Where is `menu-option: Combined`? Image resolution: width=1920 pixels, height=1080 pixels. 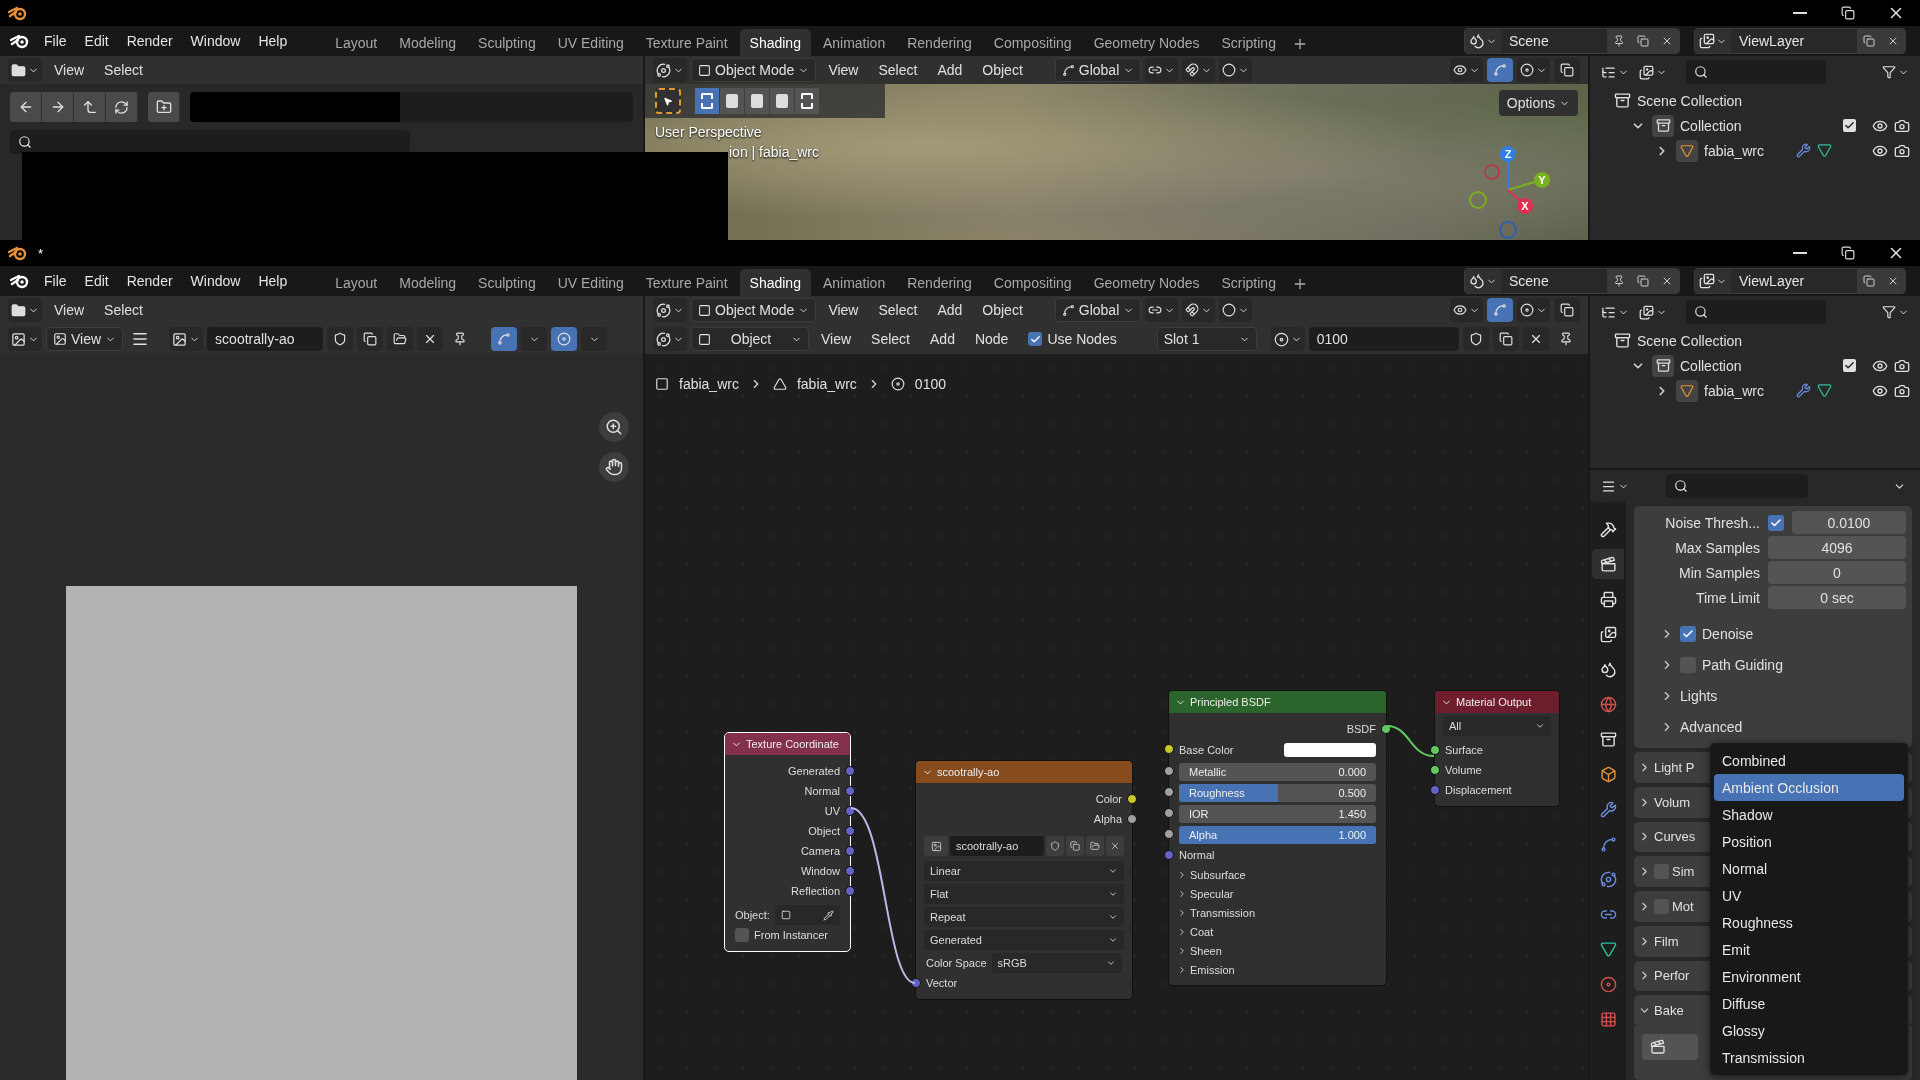
menu-option: Combined is located at coordinates (1809, 760).